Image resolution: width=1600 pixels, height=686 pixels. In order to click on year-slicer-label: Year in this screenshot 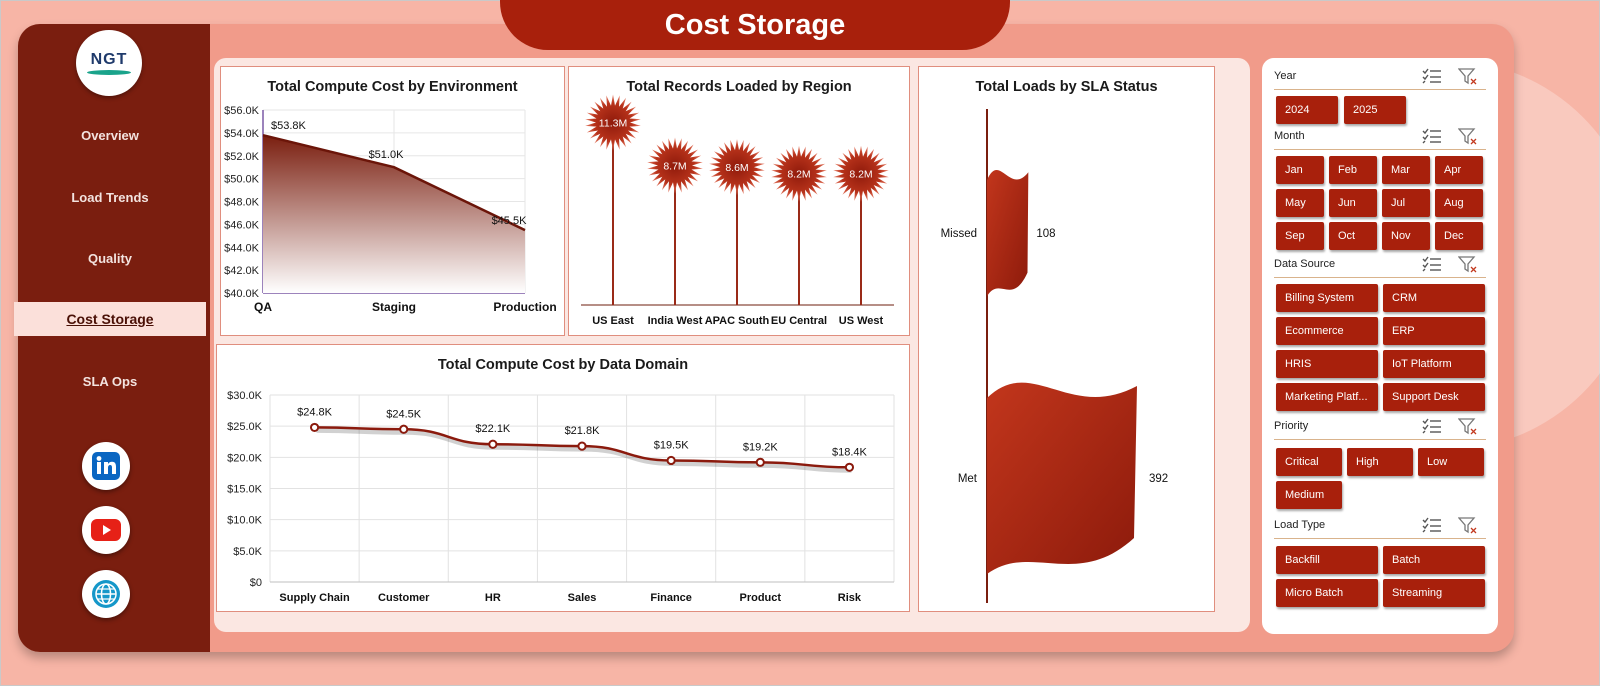, I will do `click(1285, 76)`.